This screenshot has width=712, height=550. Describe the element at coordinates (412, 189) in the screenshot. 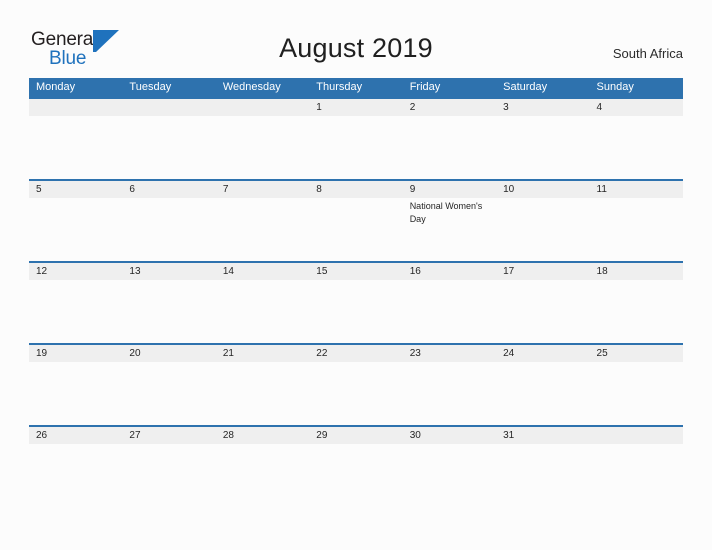

I see `day-number: 9` at that location.